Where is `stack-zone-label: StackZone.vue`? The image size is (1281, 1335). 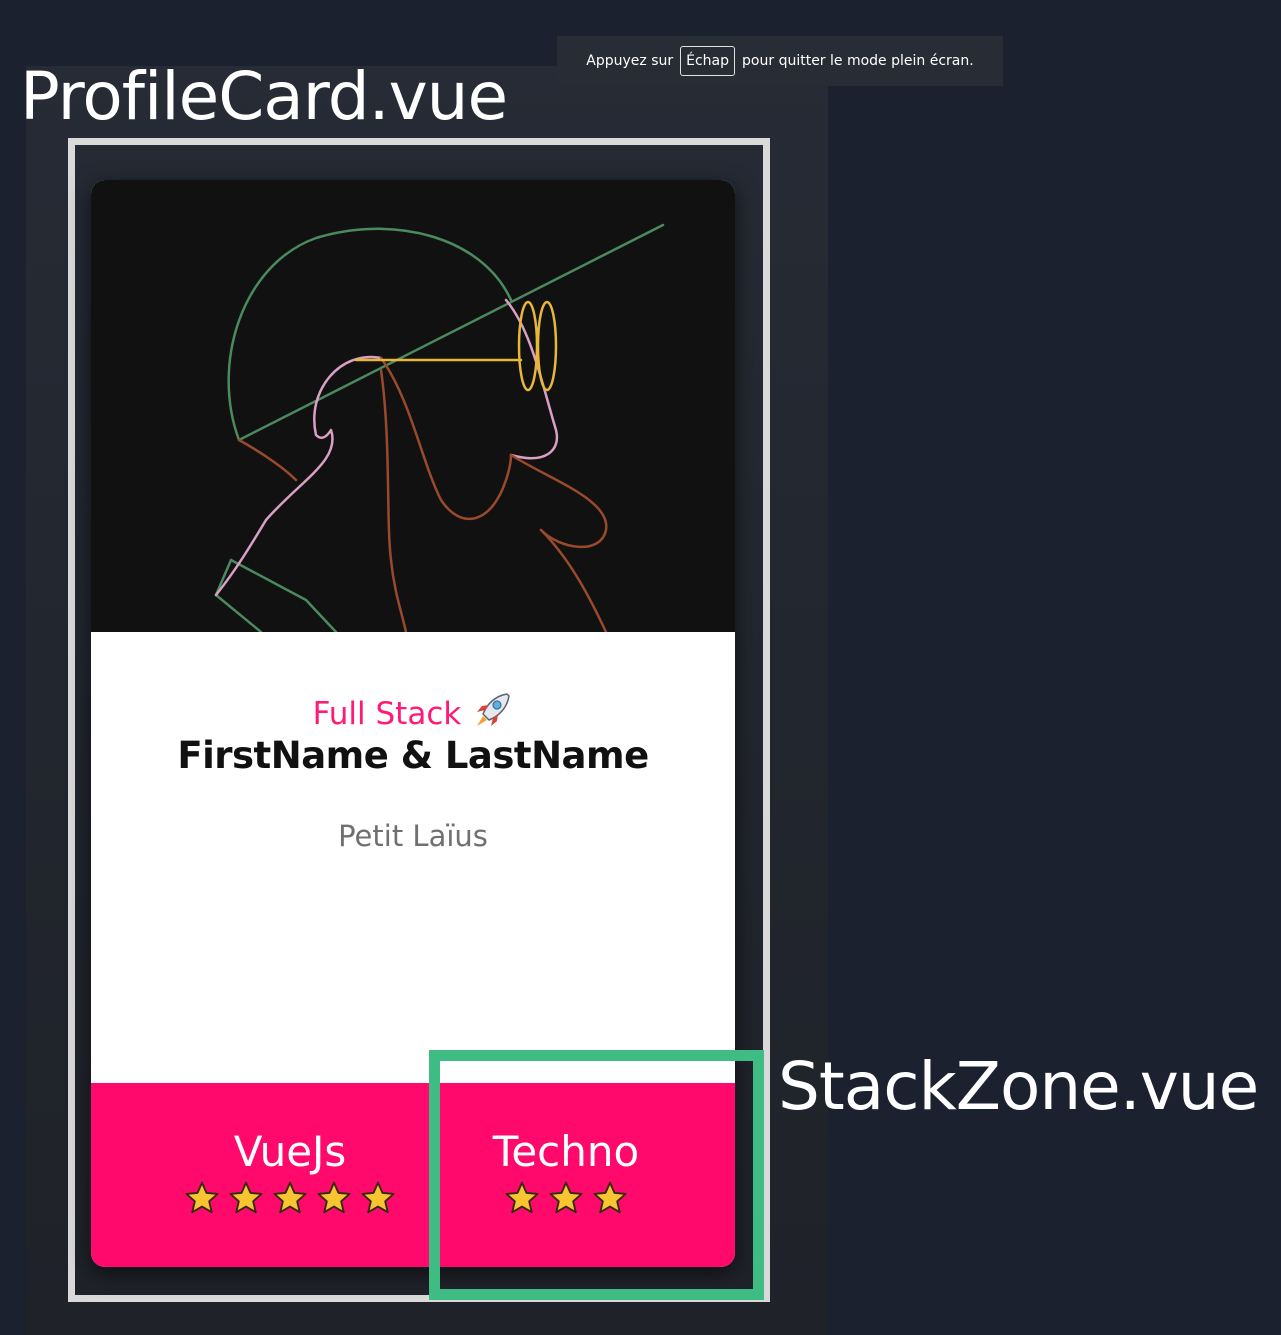
stack-zone-label: StackZone.vue is located at coordinates (1018, 1086).